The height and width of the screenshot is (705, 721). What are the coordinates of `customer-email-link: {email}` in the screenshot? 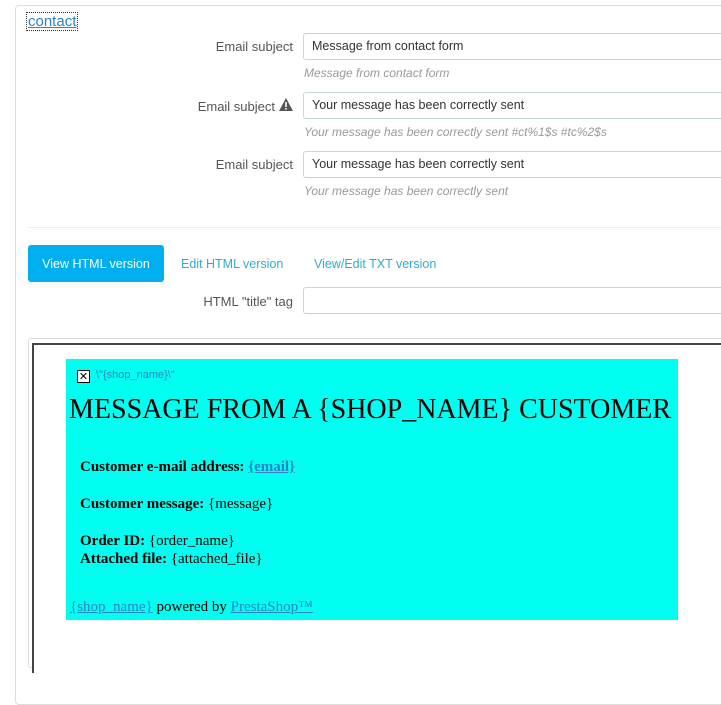 It's located at (271, 467).